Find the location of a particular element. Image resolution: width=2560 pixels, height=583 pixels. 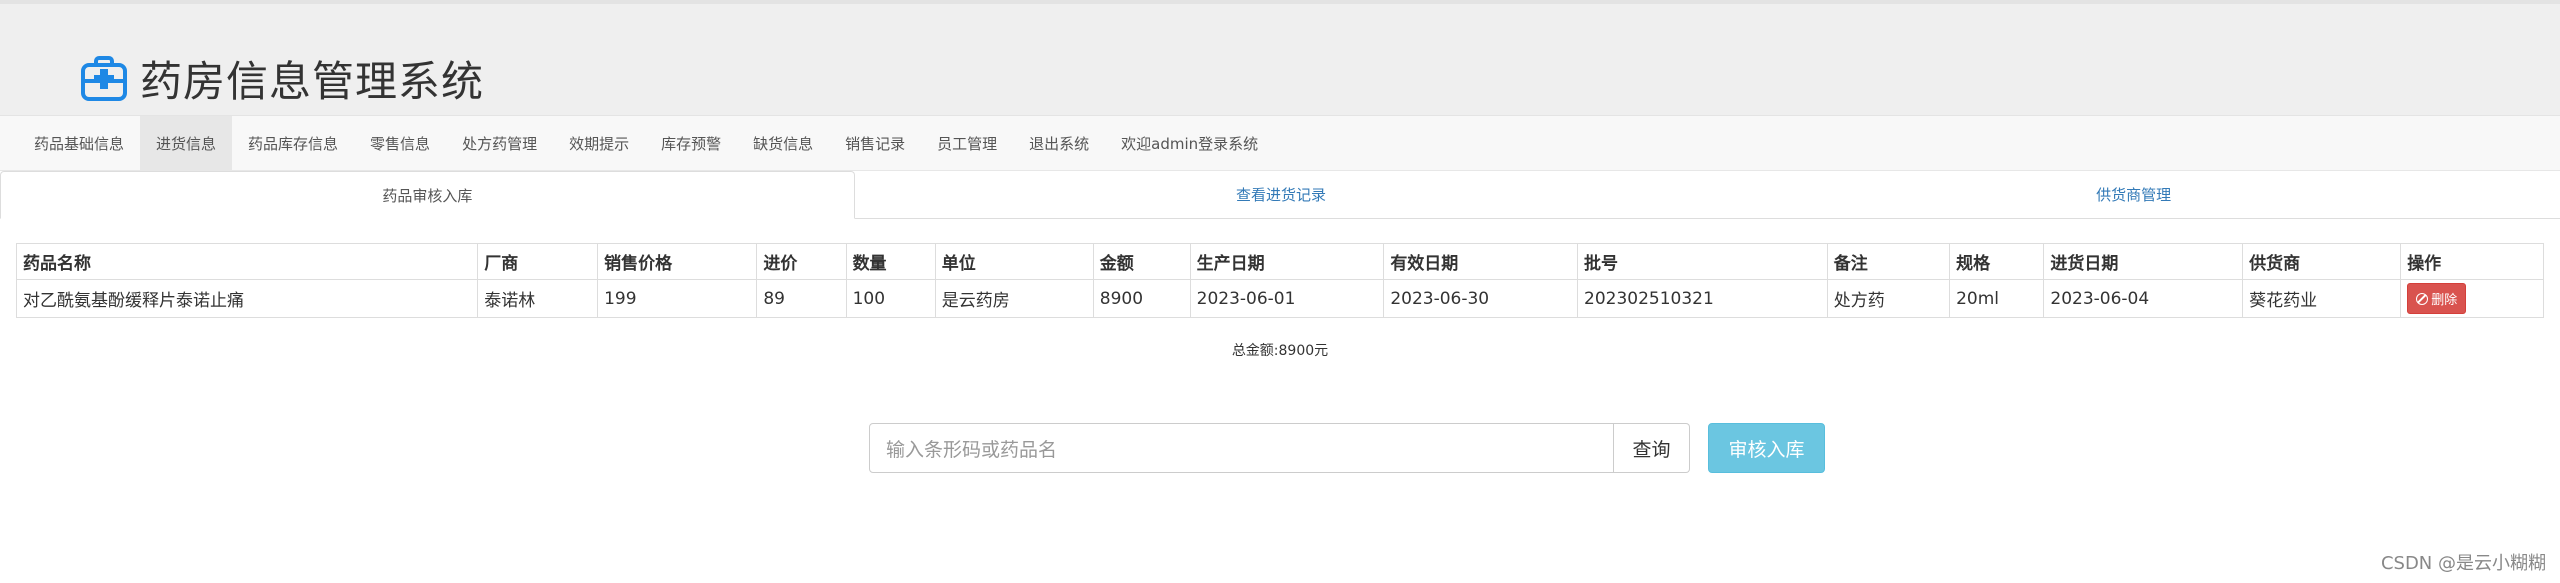

watermark: CSDN @是云小糊糊 is located at coordinates (2463, 563).